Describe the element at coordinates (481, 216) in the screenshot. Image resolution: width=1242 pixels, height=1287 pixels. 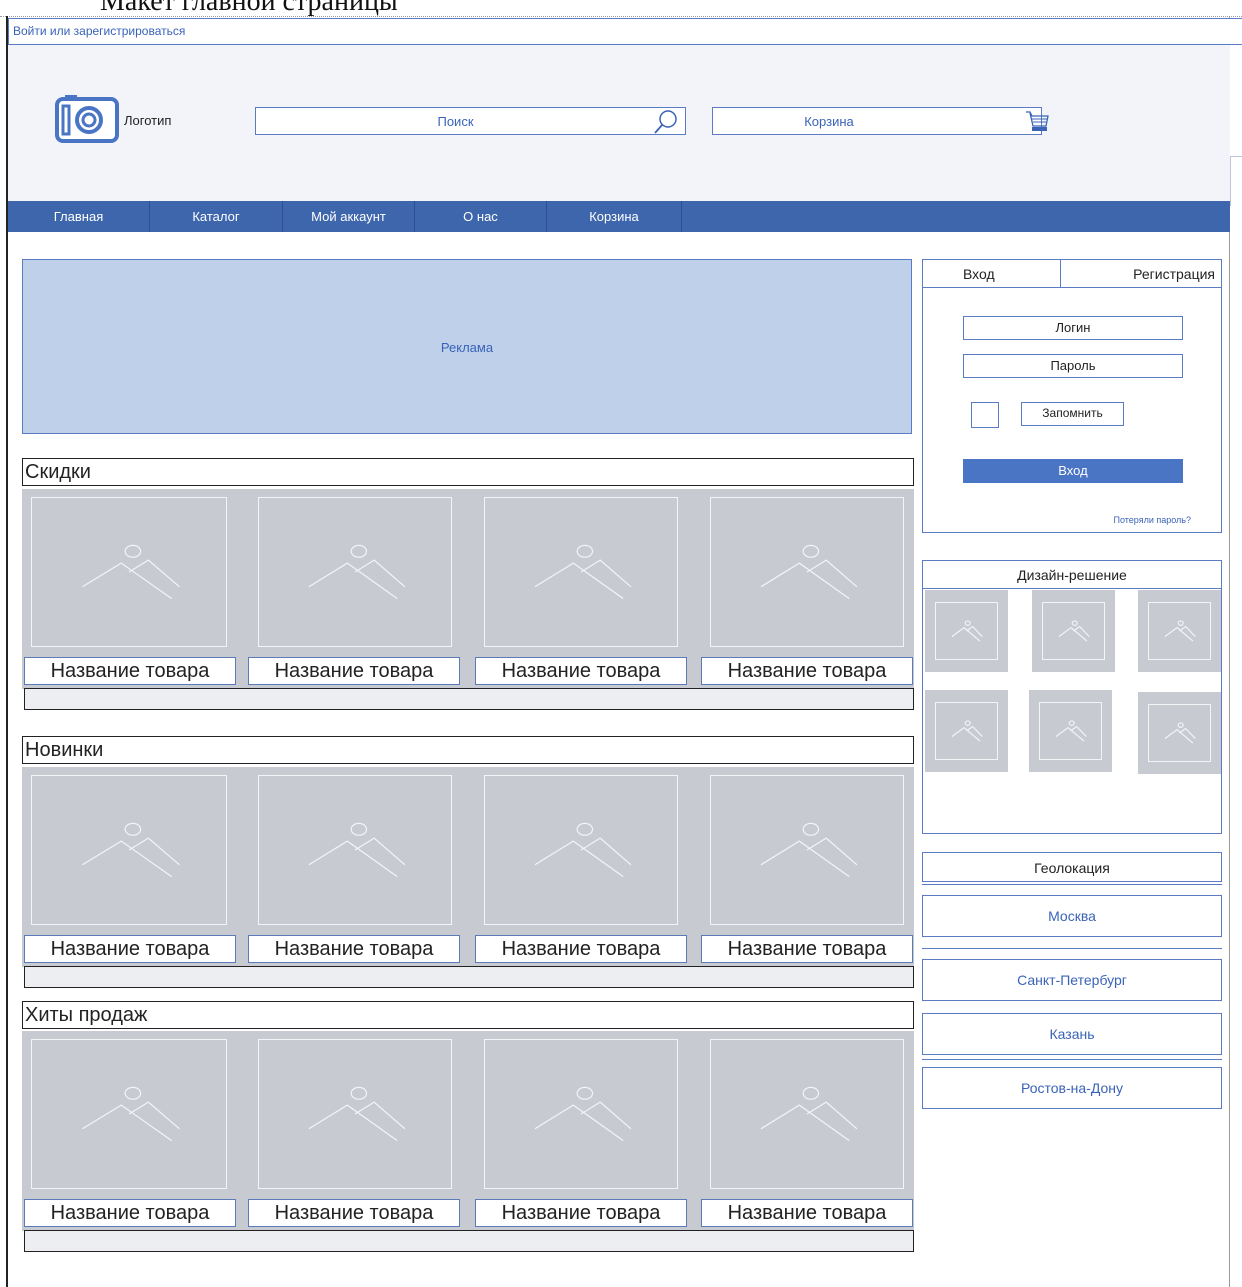
I see `nav-item-about: О нас` at that location.